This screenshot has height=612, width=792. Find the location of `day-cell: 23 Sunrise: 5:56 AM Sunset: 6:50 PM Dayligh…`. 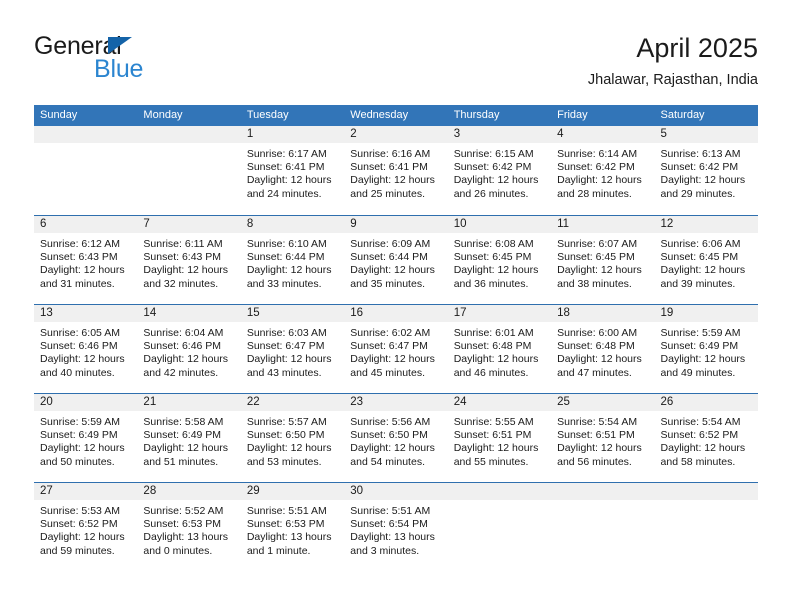

day-cell: 23 Sunrise: 5:56 AM Sunset: 6:50 PM Dayligh… is located at coordinates (396, 438).